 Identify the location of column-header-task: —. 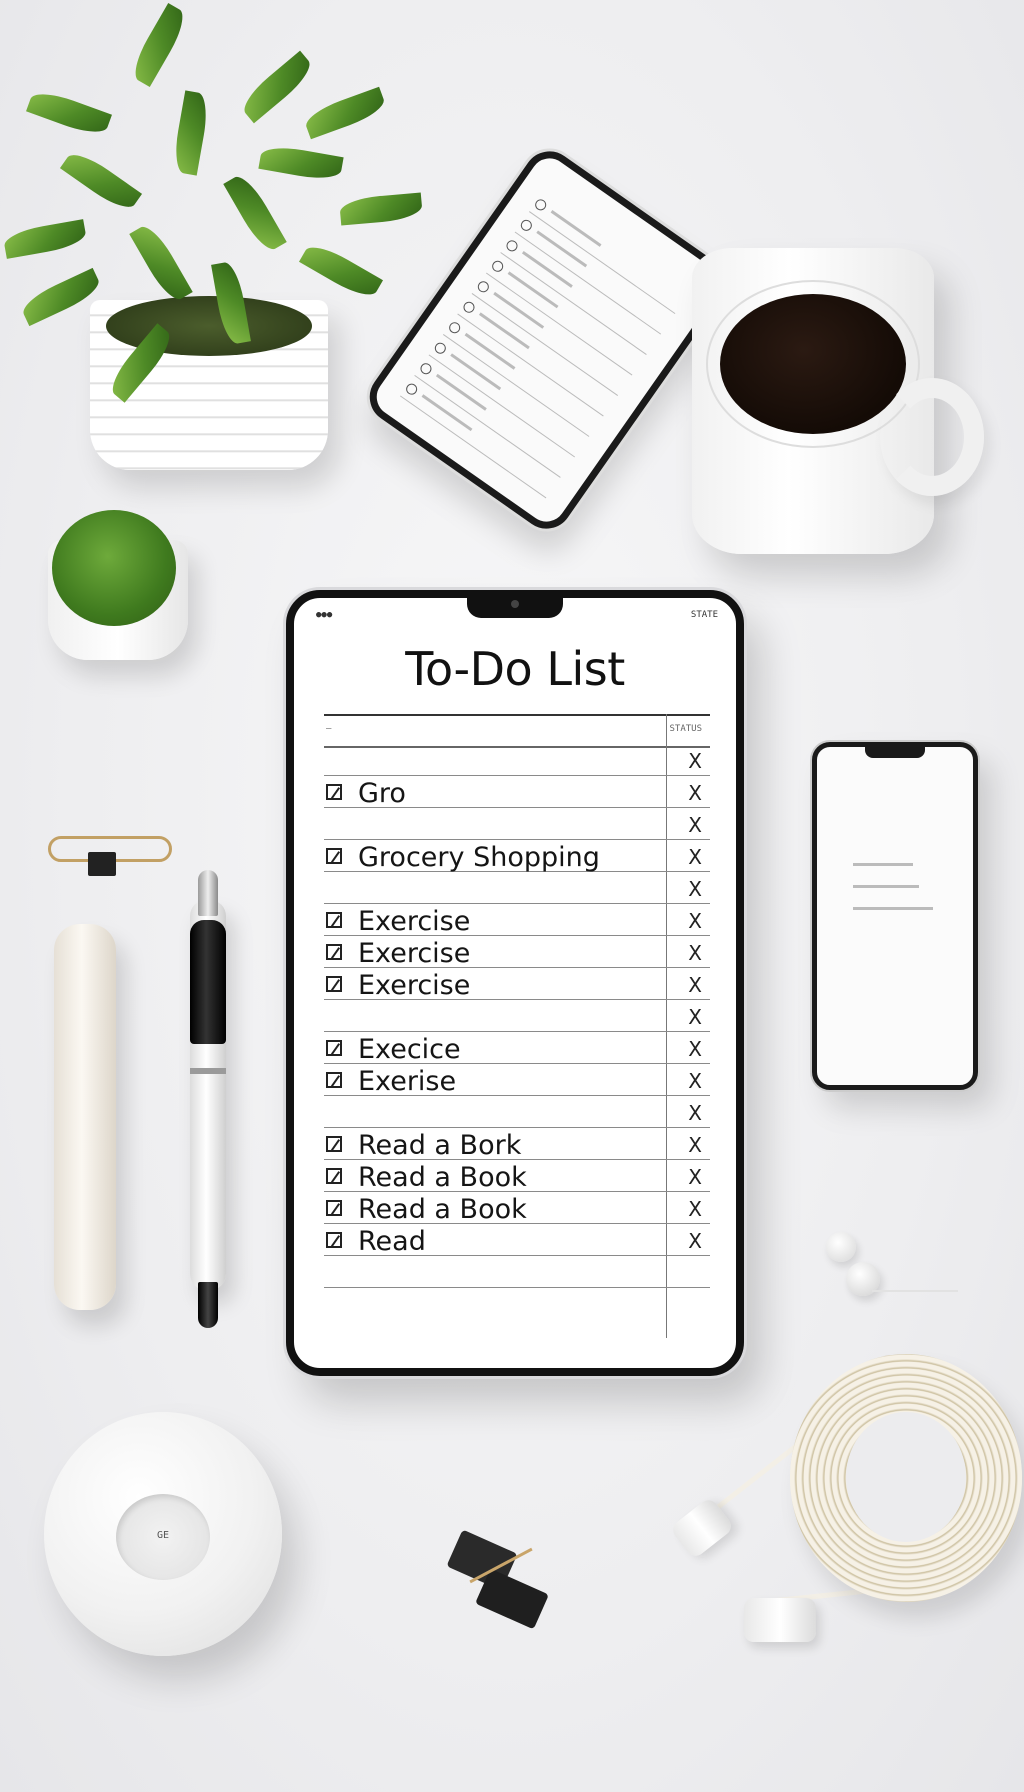
(329, 729).